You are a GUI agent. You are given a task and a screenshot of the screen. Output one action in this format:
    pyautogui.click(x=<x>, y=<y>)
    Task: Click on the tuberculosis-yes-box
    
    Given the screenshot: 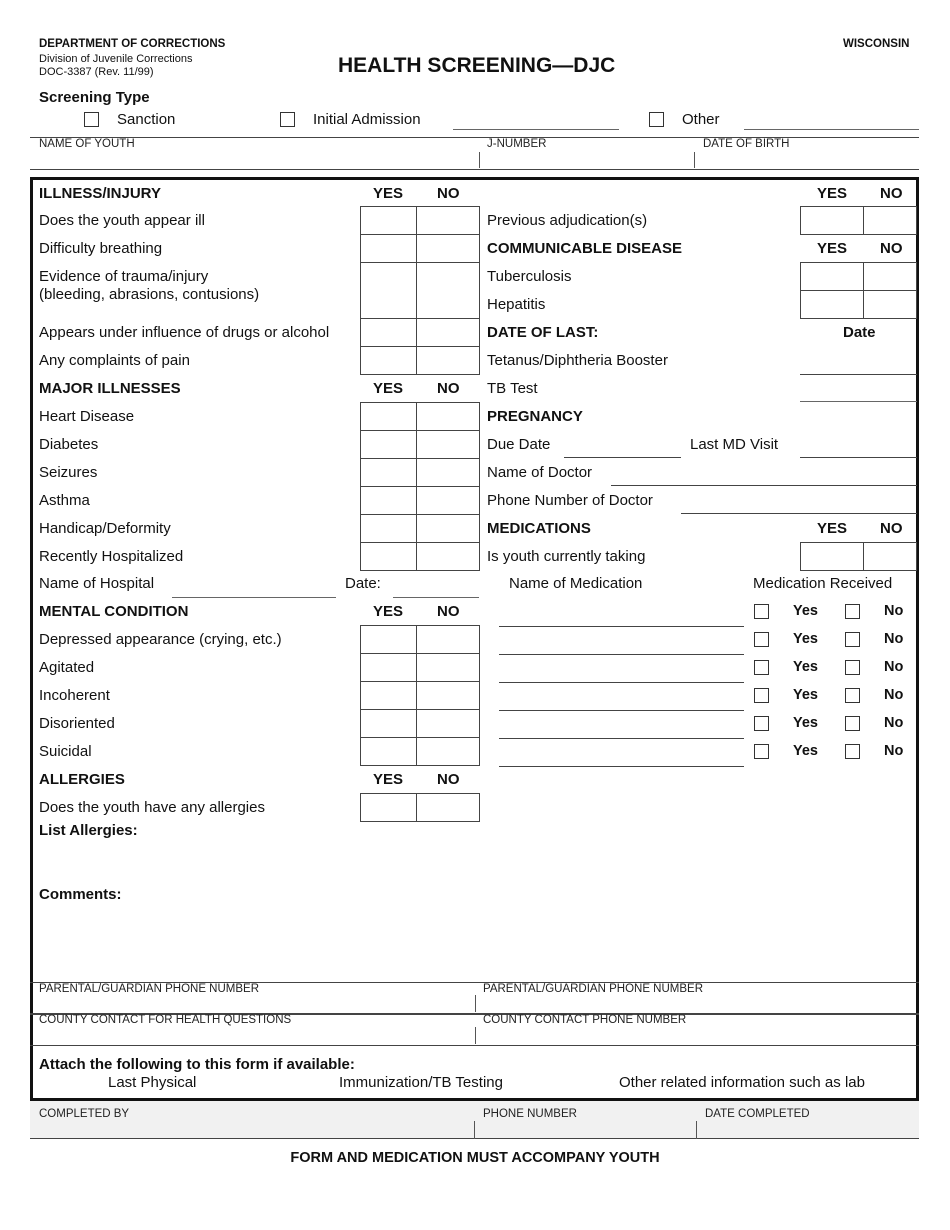 What is the action you would take?
    pyautogui.click(x=832, y=276)
    